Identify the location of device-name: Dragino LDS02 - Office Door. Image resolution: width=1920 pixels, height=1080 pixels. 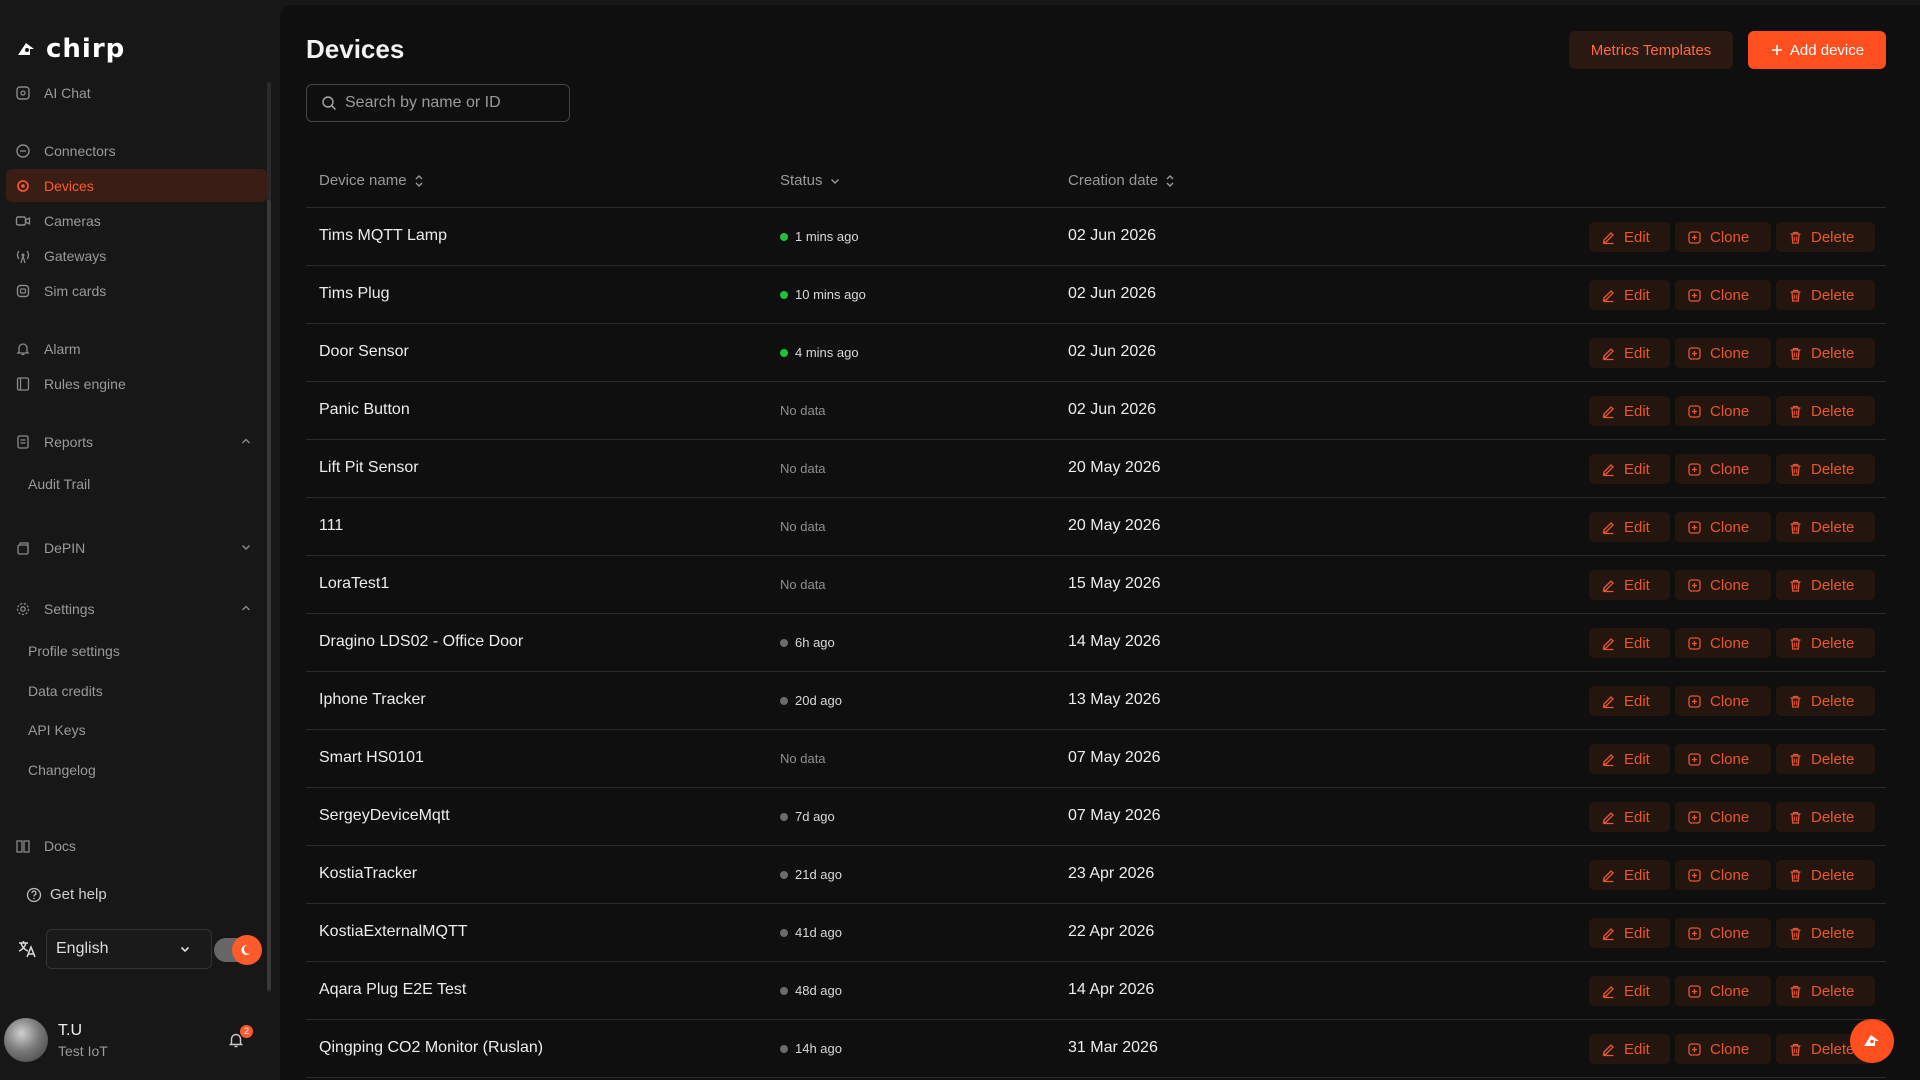
(421, 642).